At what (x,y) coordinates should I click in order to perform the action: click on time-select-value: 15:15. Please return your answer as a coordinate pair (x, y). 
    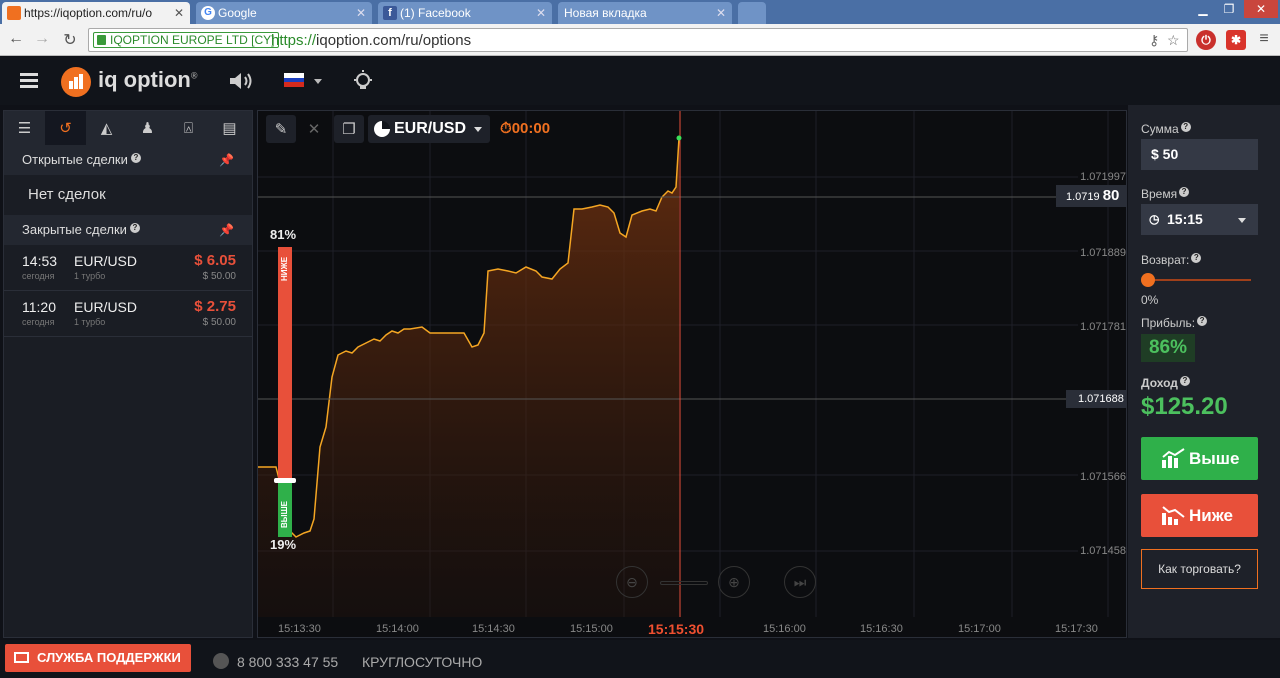
    Looking at the image, I should click on (1185, 219).